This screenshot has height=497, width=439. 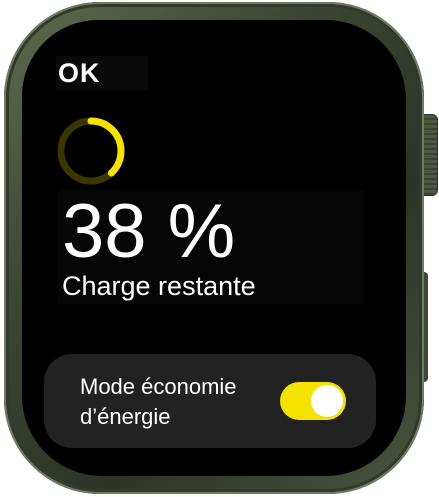 I want to click on battery-percentage: 38 %, so click(x=149, y=231).